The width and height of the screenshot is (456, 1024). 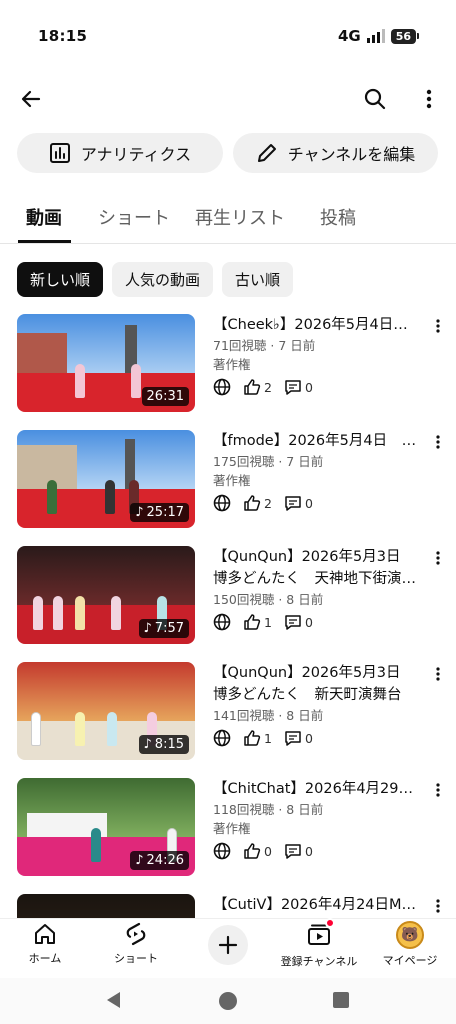 I want to click on analytics-icon, so click(x=59, y=153).